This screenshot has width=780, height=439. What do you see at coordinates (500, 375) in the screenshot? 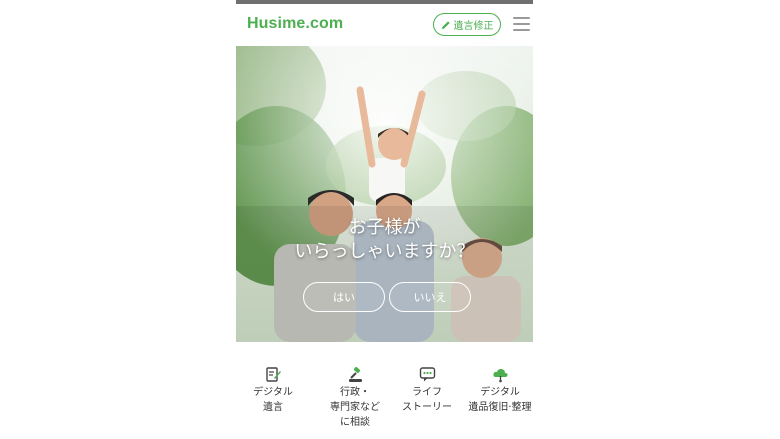
I see `cloud-icon` at bounding box center [500, 375].